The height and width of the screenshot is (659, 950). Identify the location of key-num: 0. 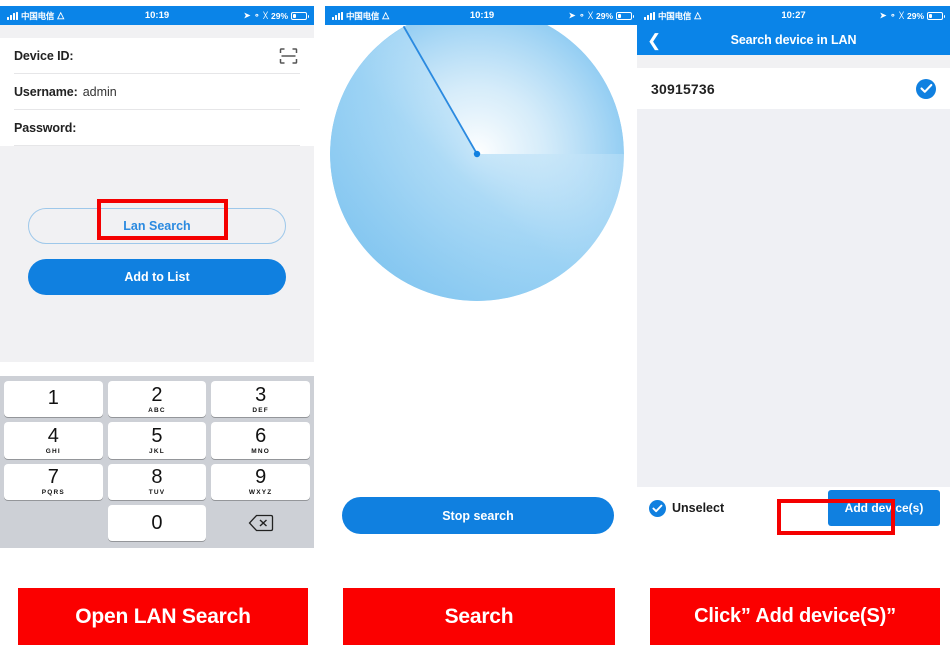
(157, 522).